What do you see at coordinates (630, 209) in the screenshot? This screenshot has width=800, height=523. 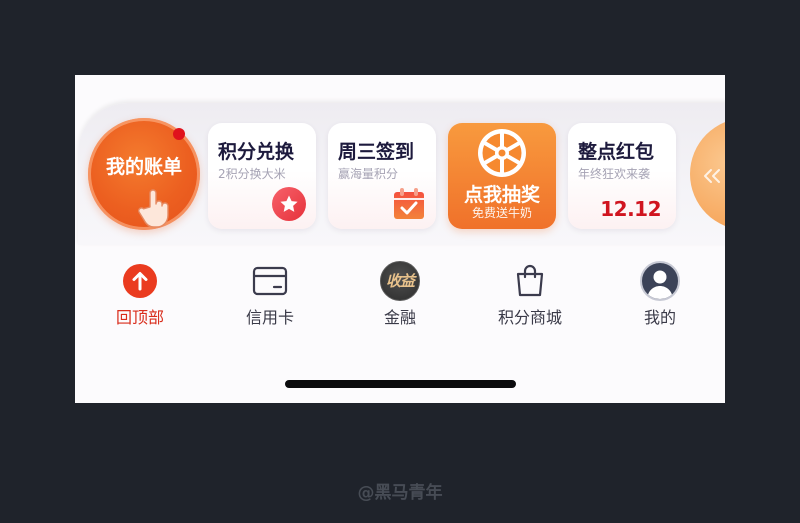 I see `festival-date-badge: 12.12` at bounding box center [630, 209].